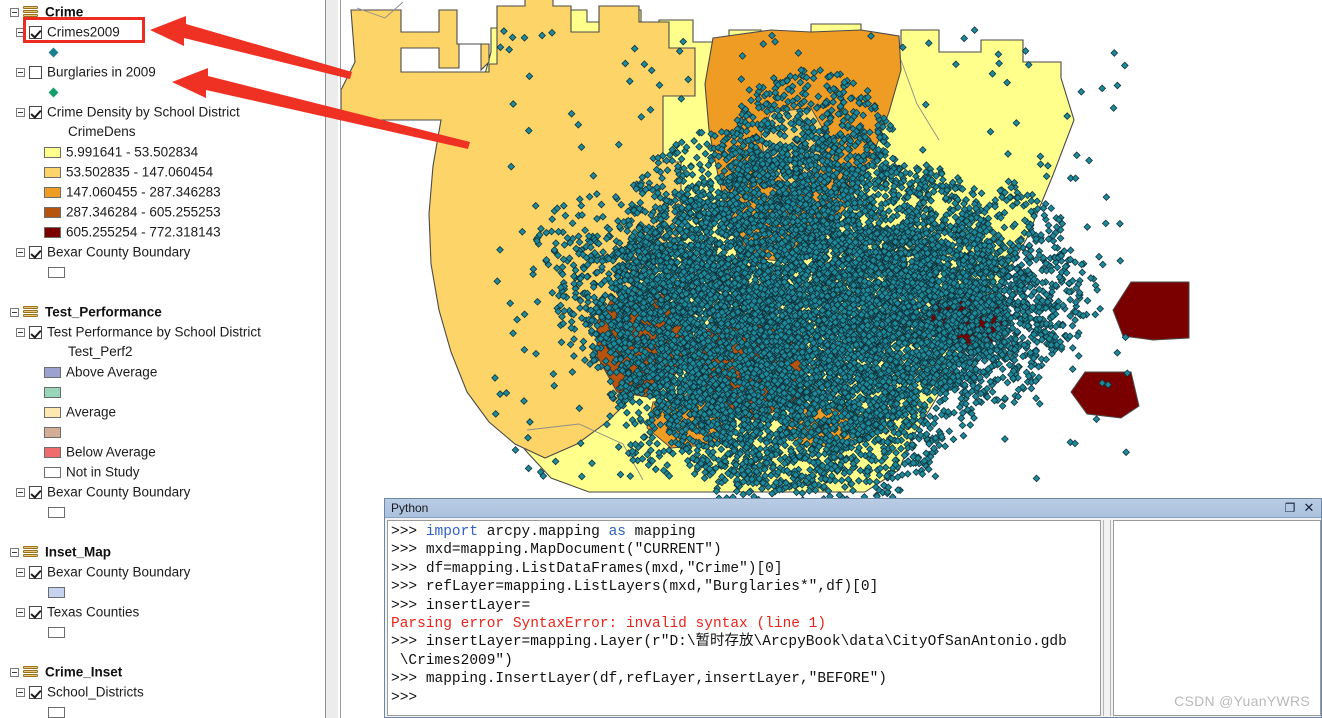  I want to click on python-console-splitter, so click(1107, 618).